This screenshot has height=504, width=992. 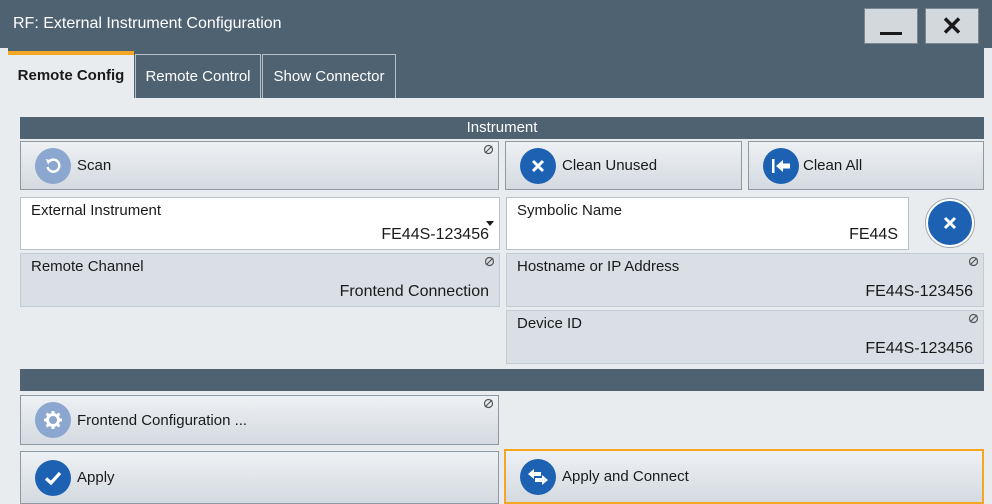 What do you see at coordinates (745, 337) in the screenshot?
I see `device-id-field: Device ID FE44S-123456` at bounding box center [745, 337].